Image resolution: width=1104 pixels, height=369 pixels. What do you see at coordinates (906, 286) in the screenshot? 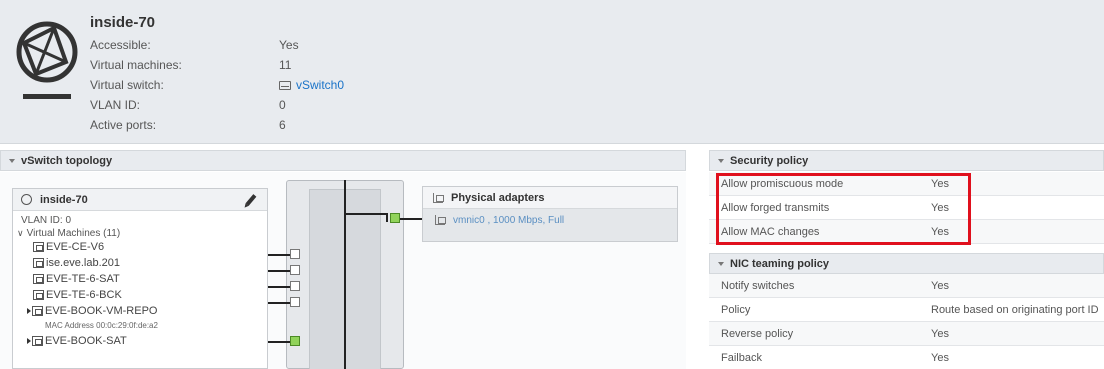
I see `table-row: Notify switches Yes` at bounding box center [906, 286].